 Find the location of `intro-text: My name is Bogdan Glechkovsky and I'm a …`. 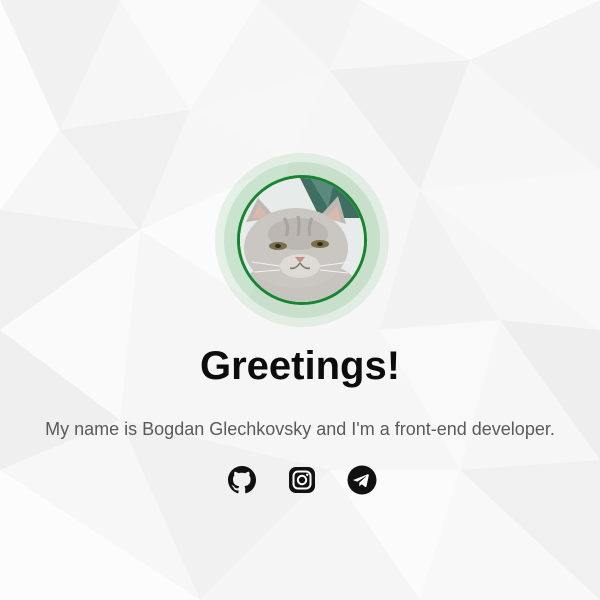

intro-text: My name is Bogdan Glechkovsky and I'm a … is located at coordinates (300, 429).